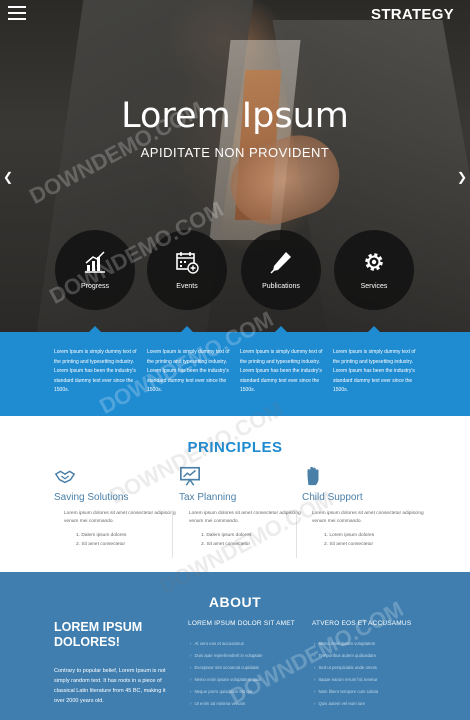 The height and width of the screenshot is (720, 470). What do you see at coordinates (94, 286) in the screenshot?
I see `feature-label: Progress` at bounding box center [94, 286].